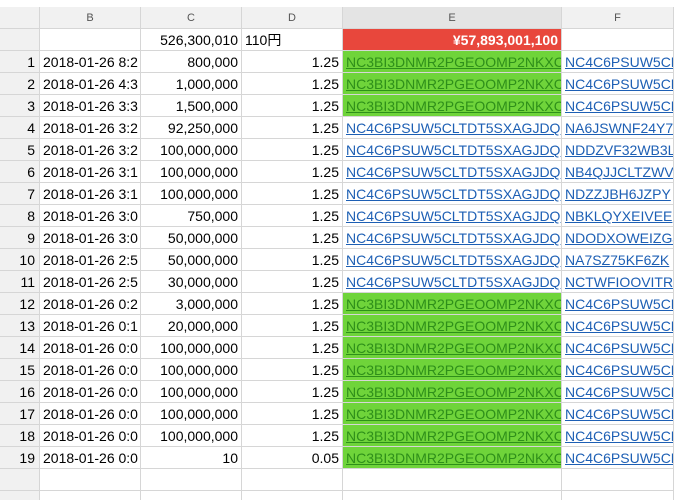 The image size is (674, 500). I want to click on timestamp-cell: 2018-01-26 3:1, so click(90, 194).